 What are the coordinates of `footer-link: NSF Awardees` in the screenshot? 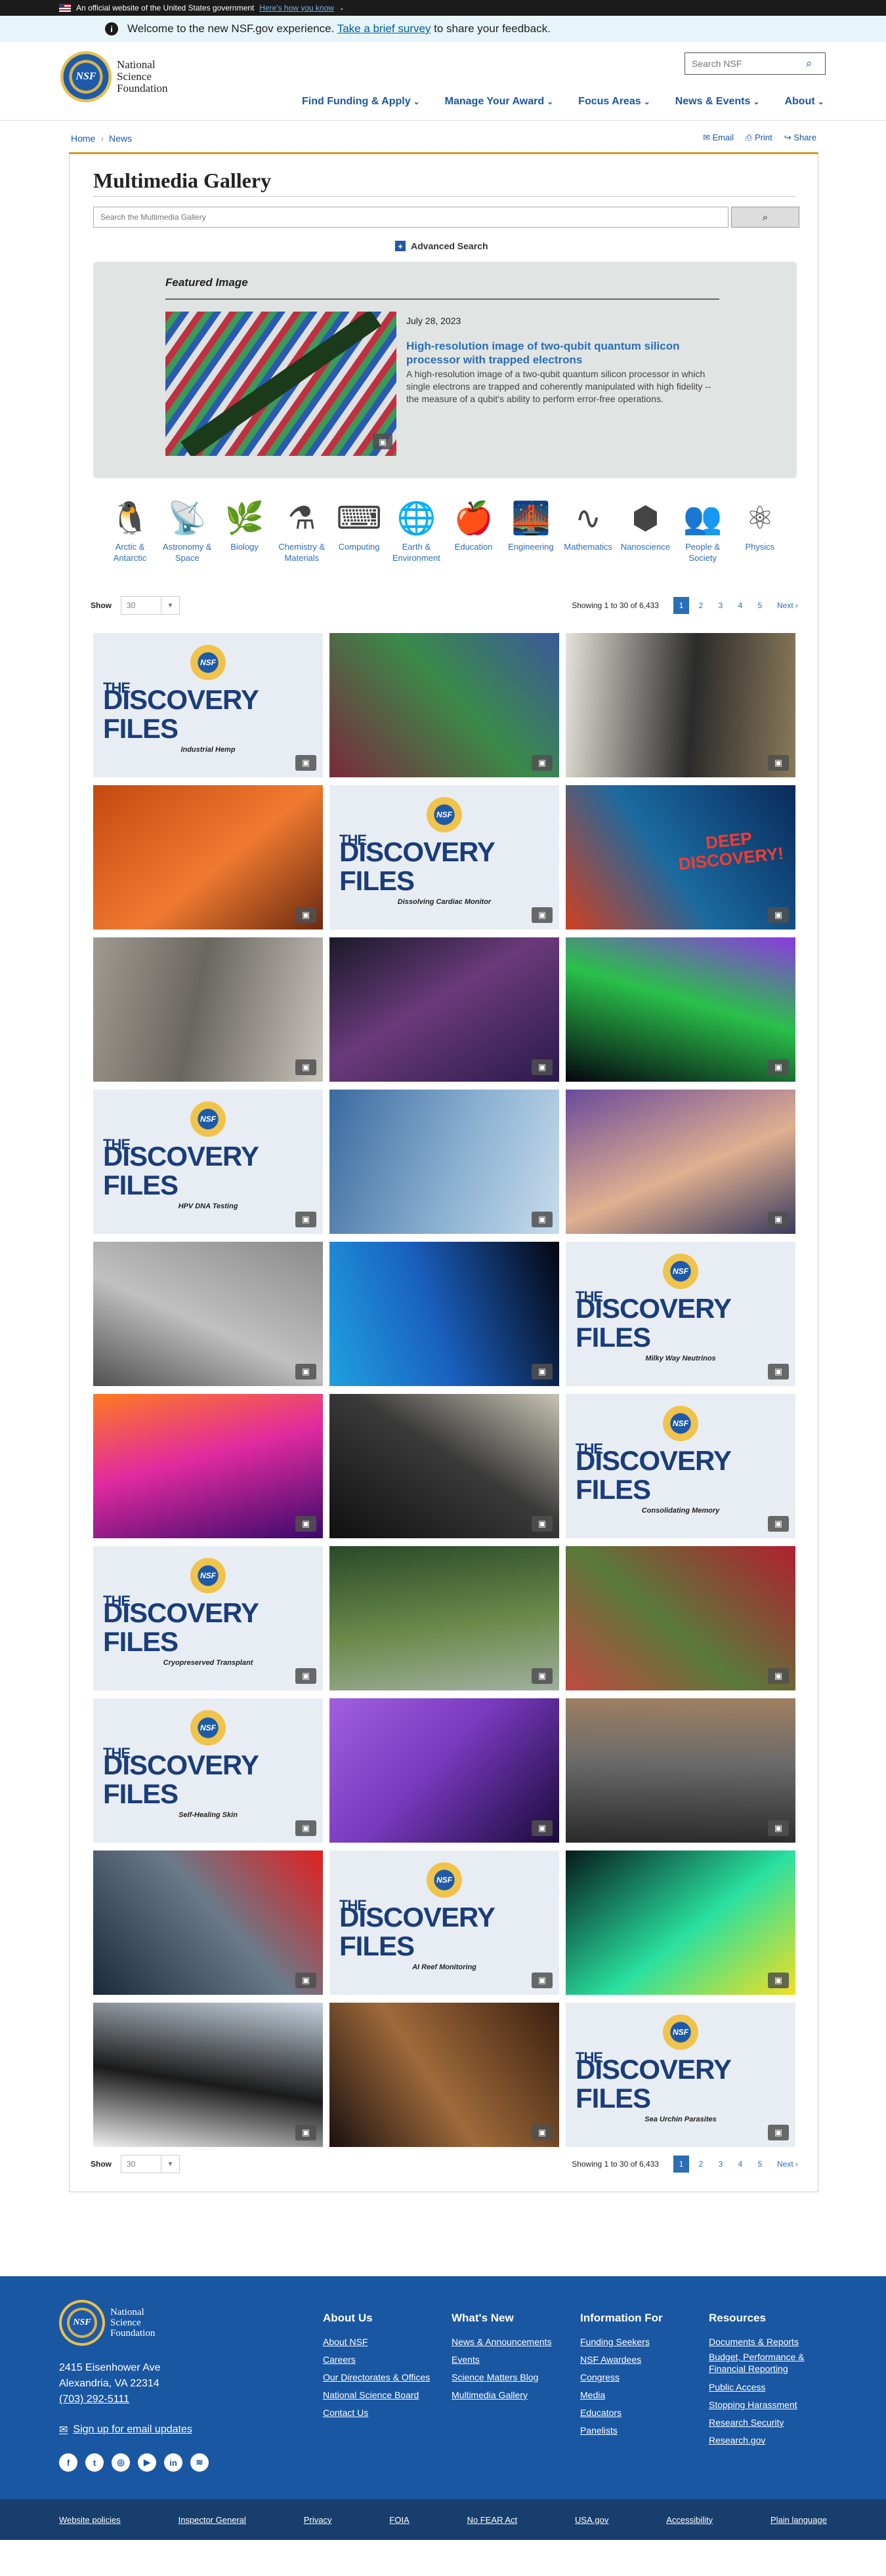 It's located at (639, 2360).